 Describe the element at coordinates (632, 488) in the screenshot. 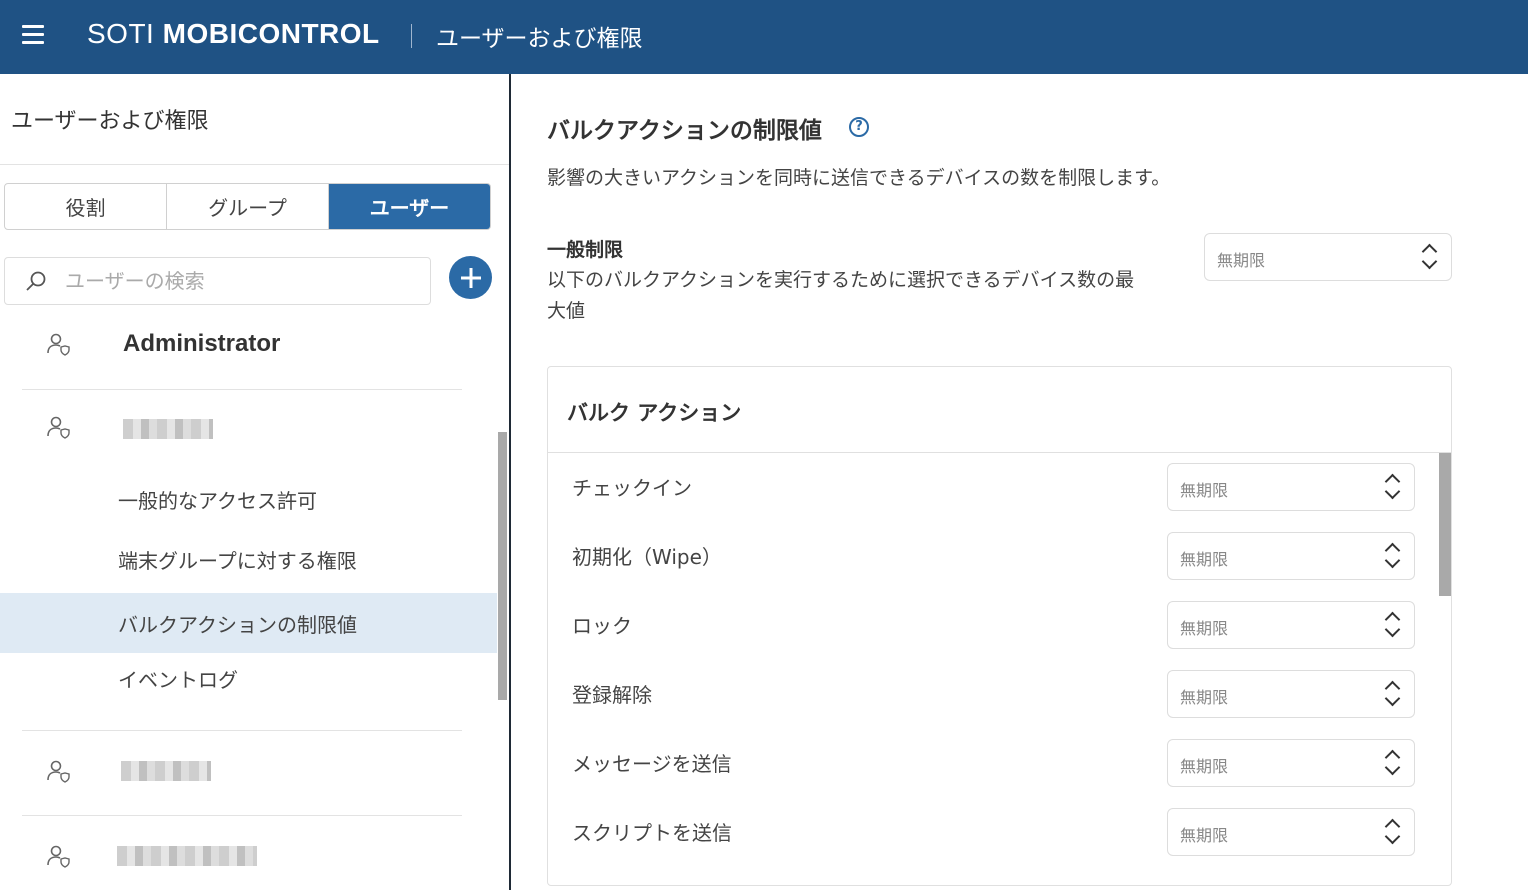

I see `action-label: チェックイン` at that location.